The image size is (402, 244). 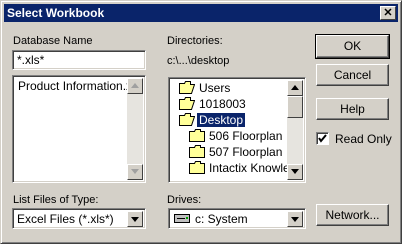 What do you see at coordinates (31, 60) in the screenshot?
I see `database-name-input-value: *.xls*` at bounding box center [31, 60].